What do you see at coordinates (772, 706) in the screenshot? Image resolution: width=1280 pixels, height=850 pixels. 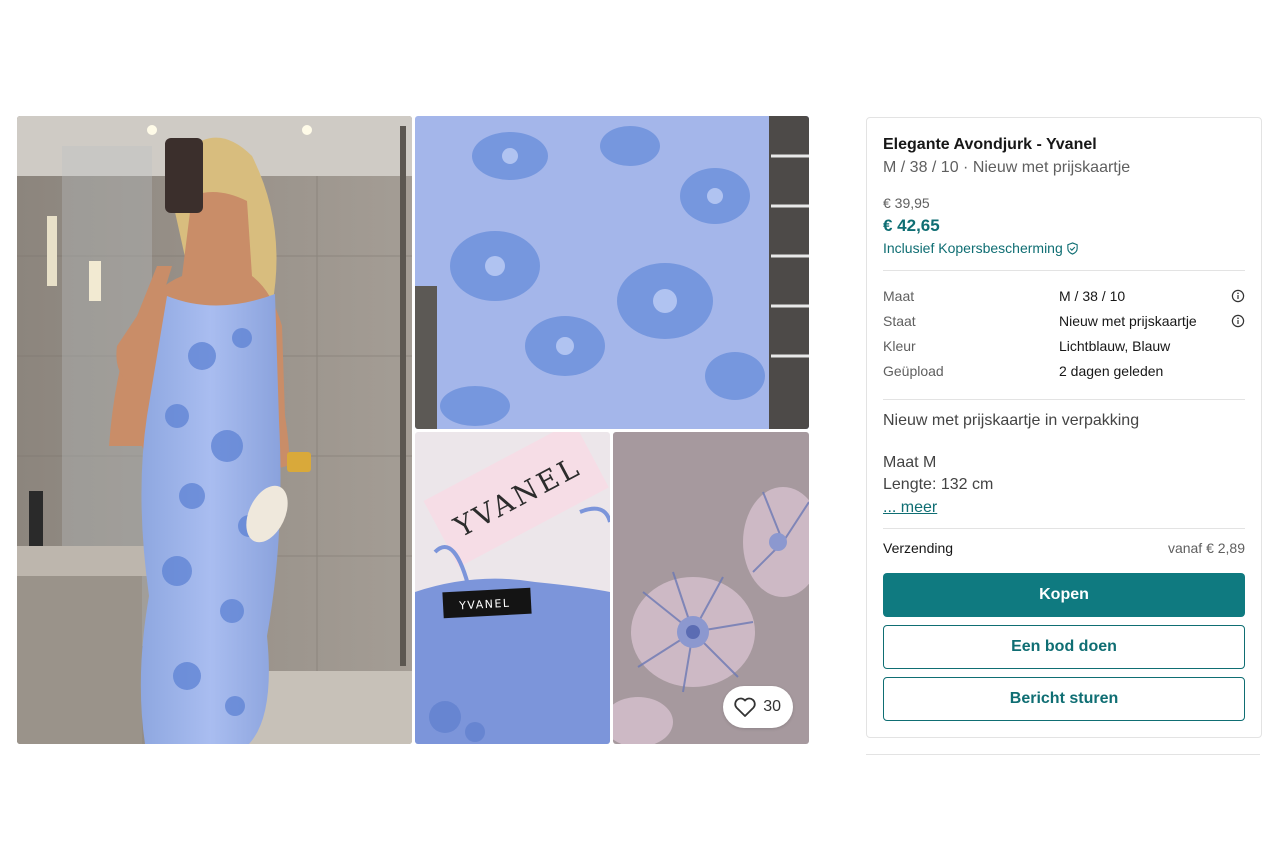 I see `favourite-count: 30` at bounding box center [772, 706].